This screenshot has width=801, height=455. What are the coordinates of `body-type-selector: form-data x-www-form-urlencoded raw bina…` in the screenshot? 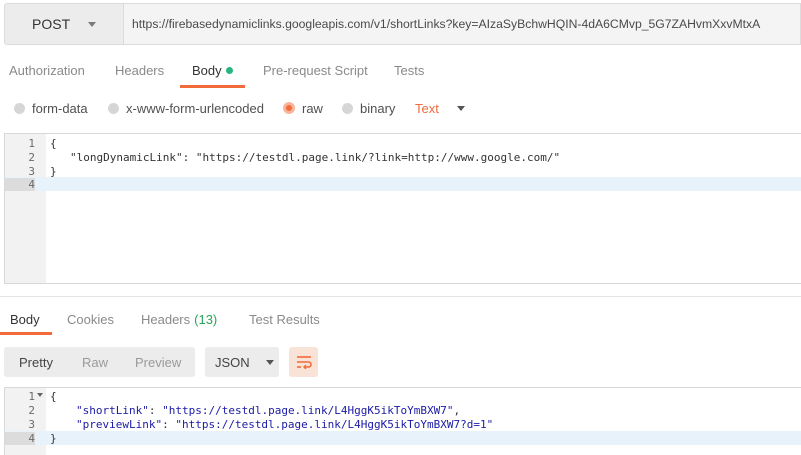 It's located at (400, 108).